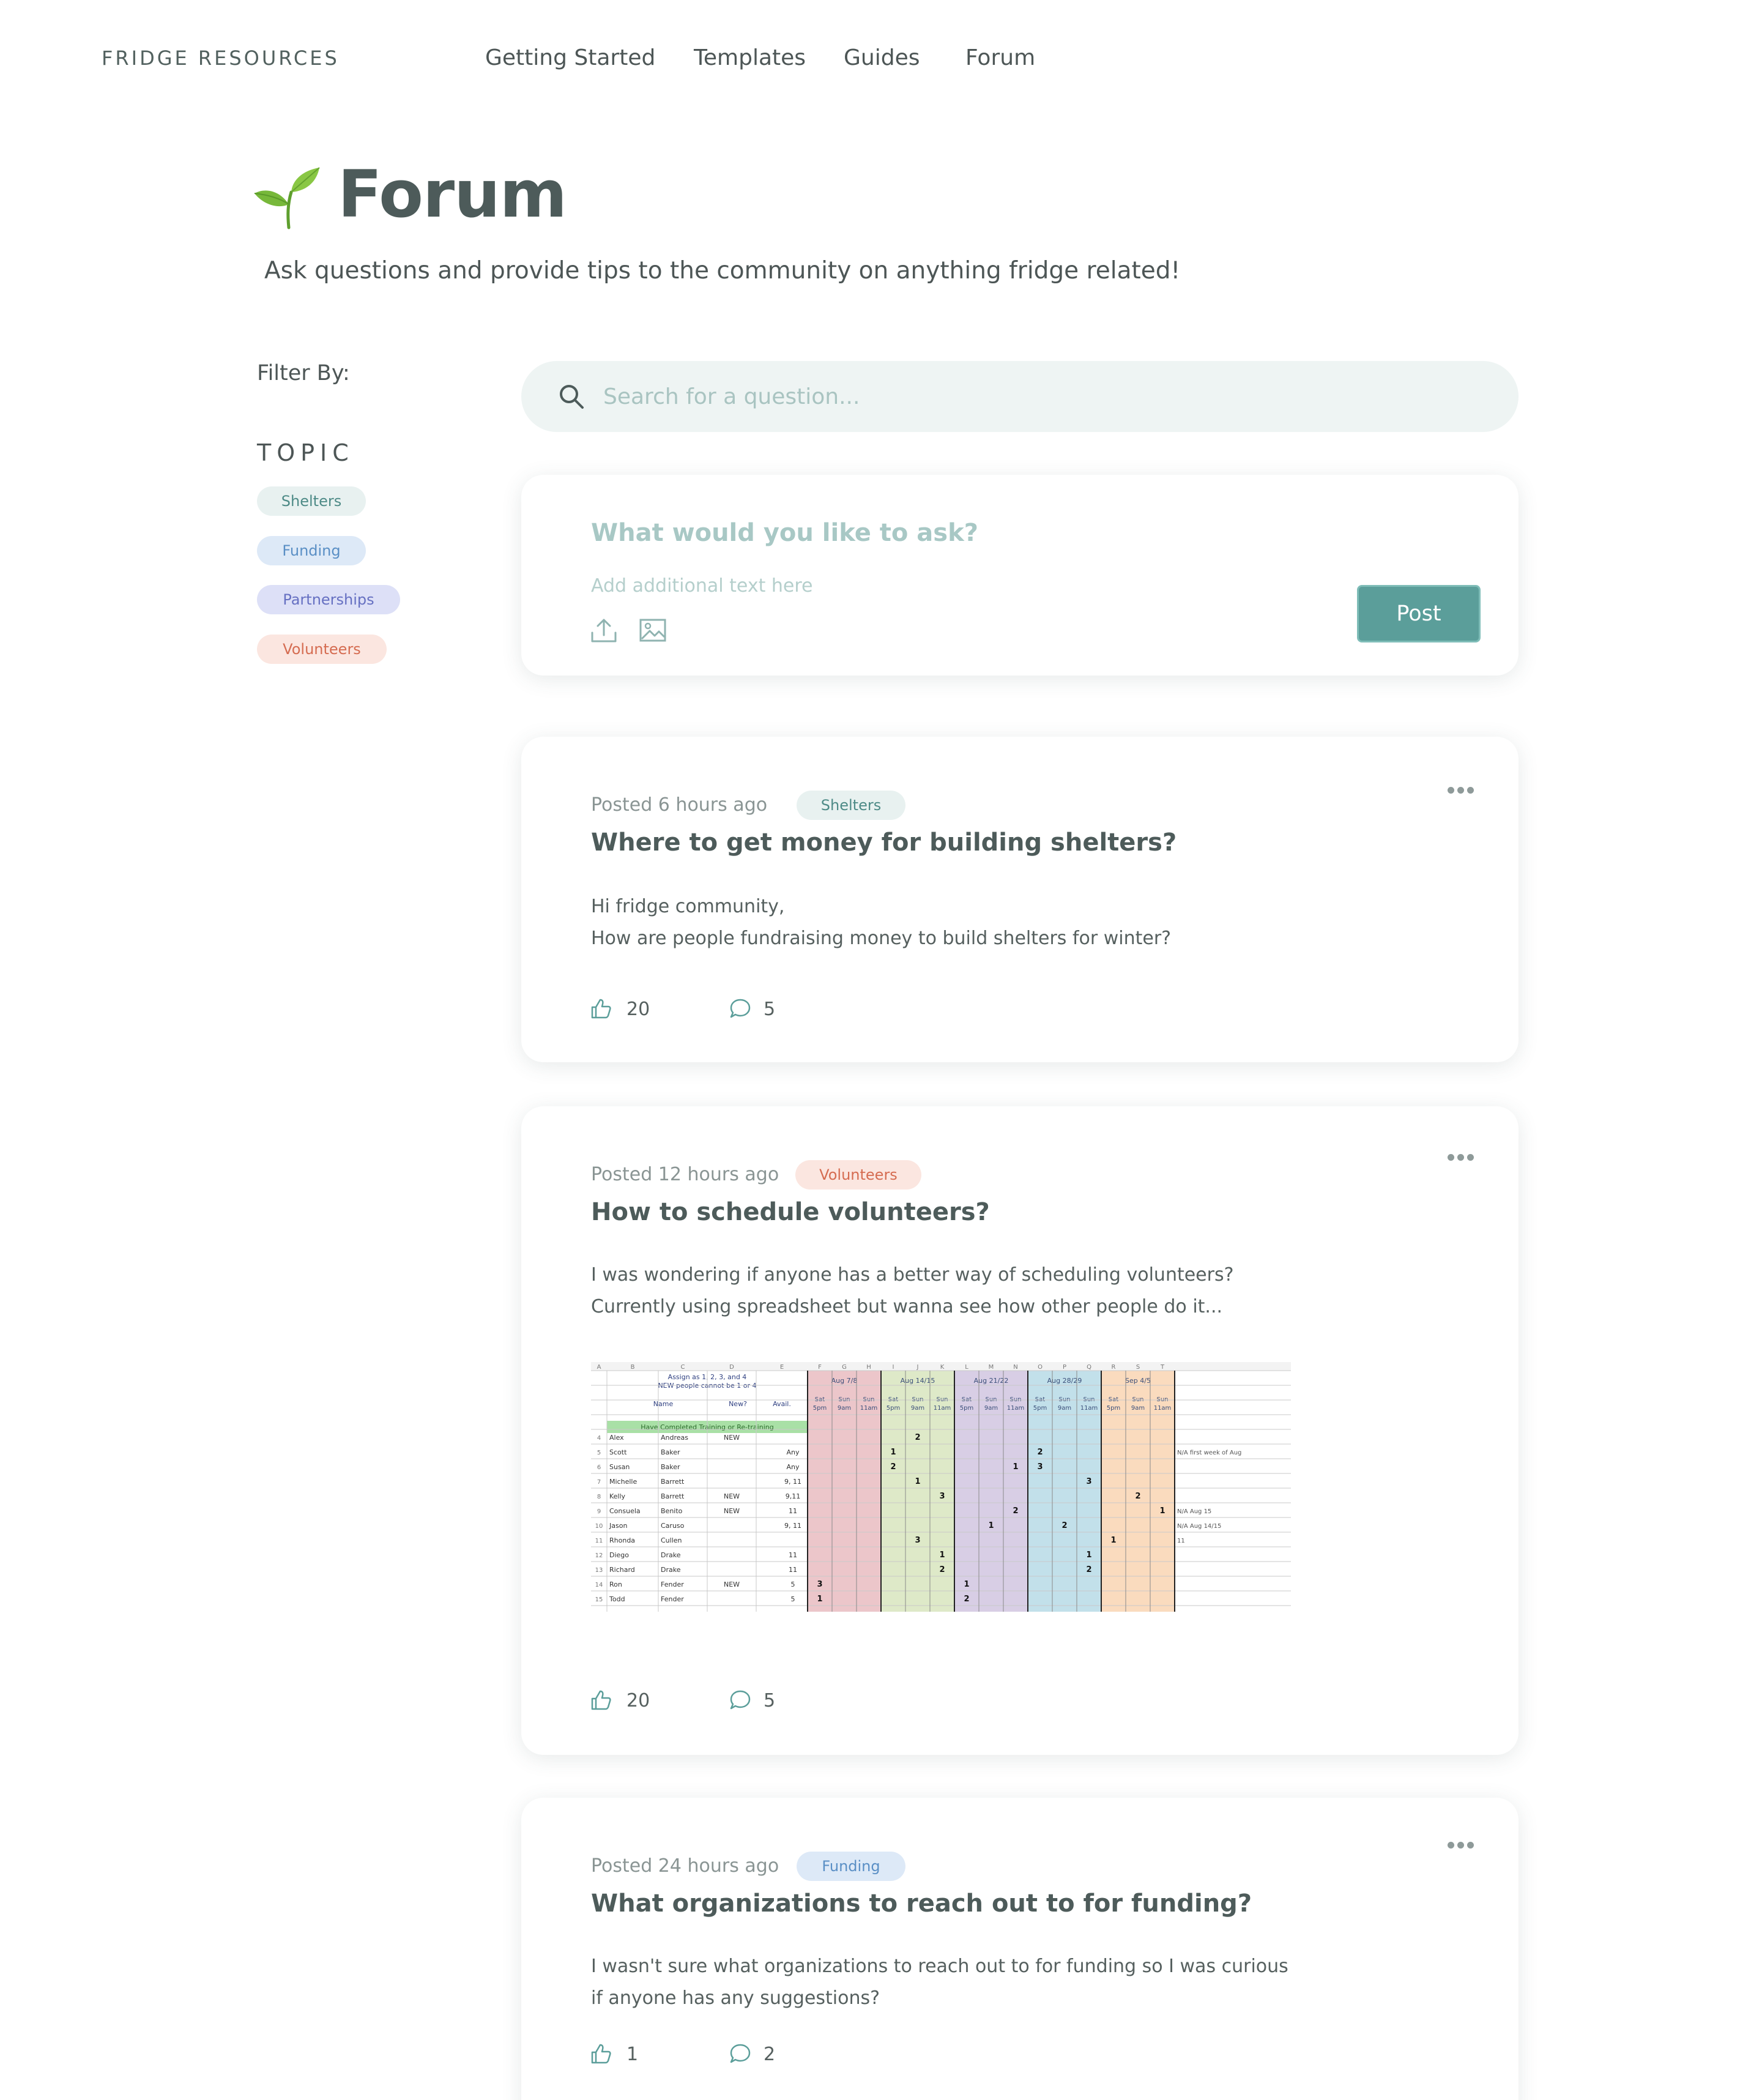 The height and width of the screenshot is (2100, 1762). What do you see at coordinates (685, 1174) in the screenshot?
I see `post-timestamp: Posted 12 hours ago` at bounding box center [685, 1174].